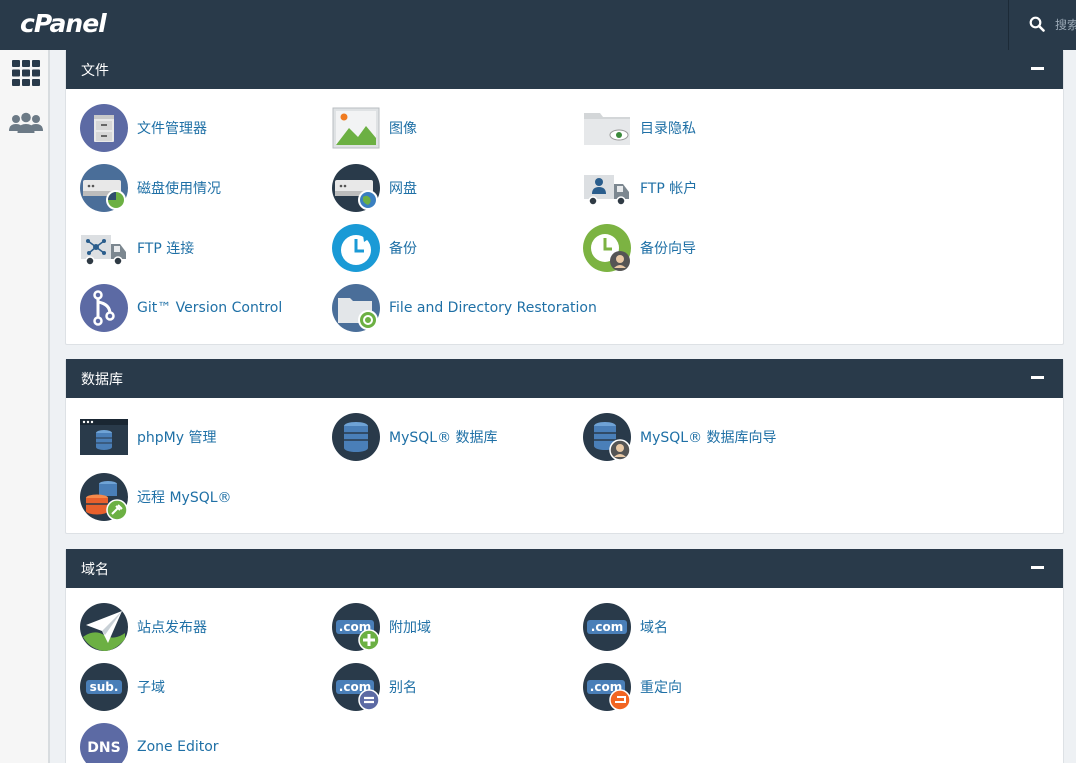 Image resolution: width=1076 pixels, height=763 pixels. Describe the element at coordinates (104, 627) in the screenshot. I see `site-publisher-icon` at that location.